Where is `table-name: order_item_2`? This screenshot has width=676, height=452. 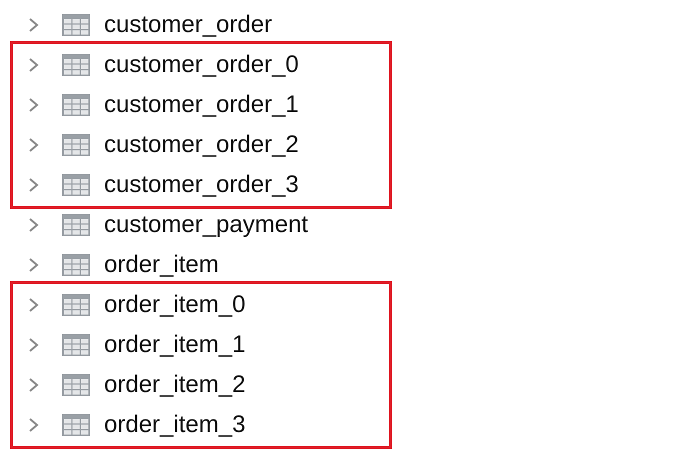
table-name: order_item_2 is located at coordinates (175, 385).